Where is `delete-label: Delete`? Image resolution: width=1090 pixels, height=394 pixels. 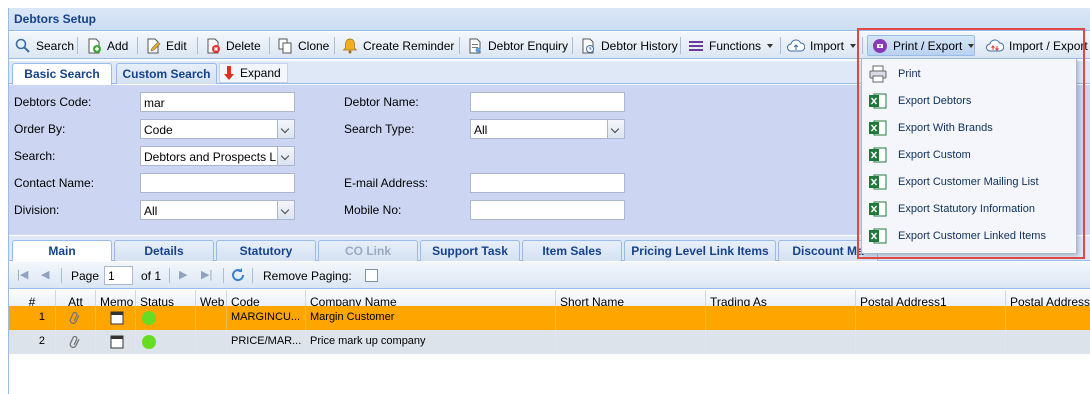 delete-label: Delete is located at coordinates (243, 45).